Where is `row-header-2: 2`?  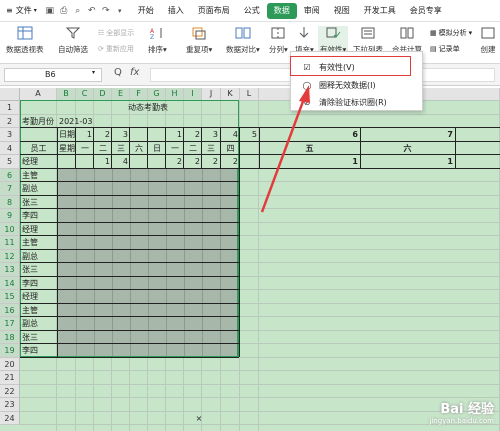
row-header-2: 2 is located at coordinates (10, 121).